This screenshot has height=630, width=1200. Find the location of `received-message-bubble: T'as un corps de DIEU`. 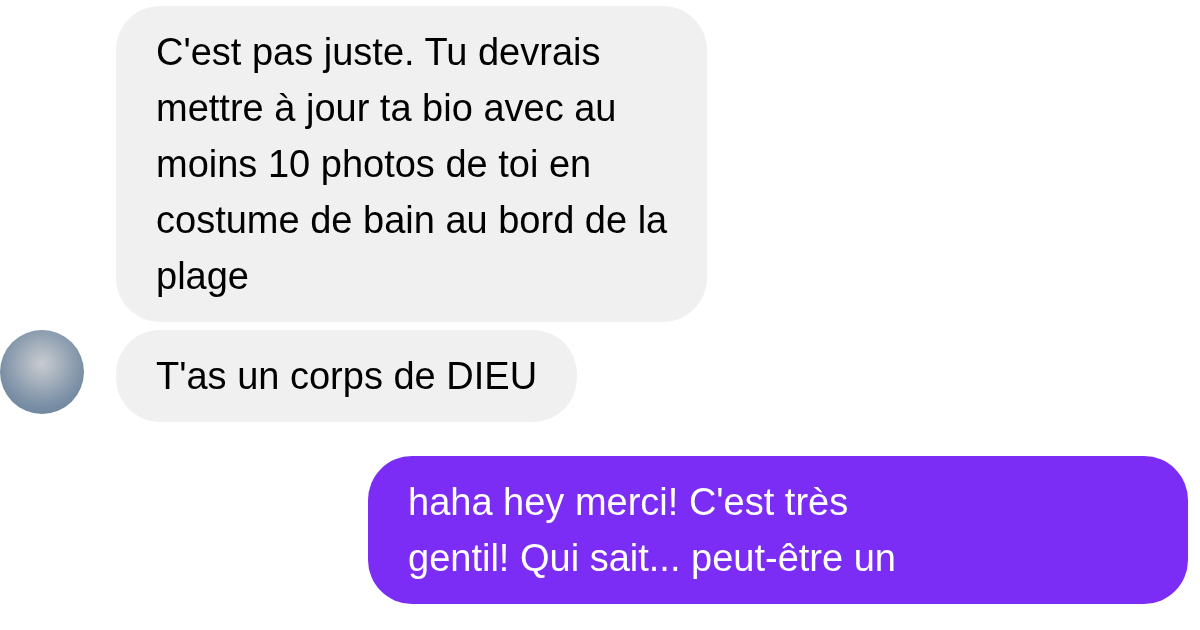

received-message-bubble: T'as un corps de DIEU is located at coordinates (347, 376).